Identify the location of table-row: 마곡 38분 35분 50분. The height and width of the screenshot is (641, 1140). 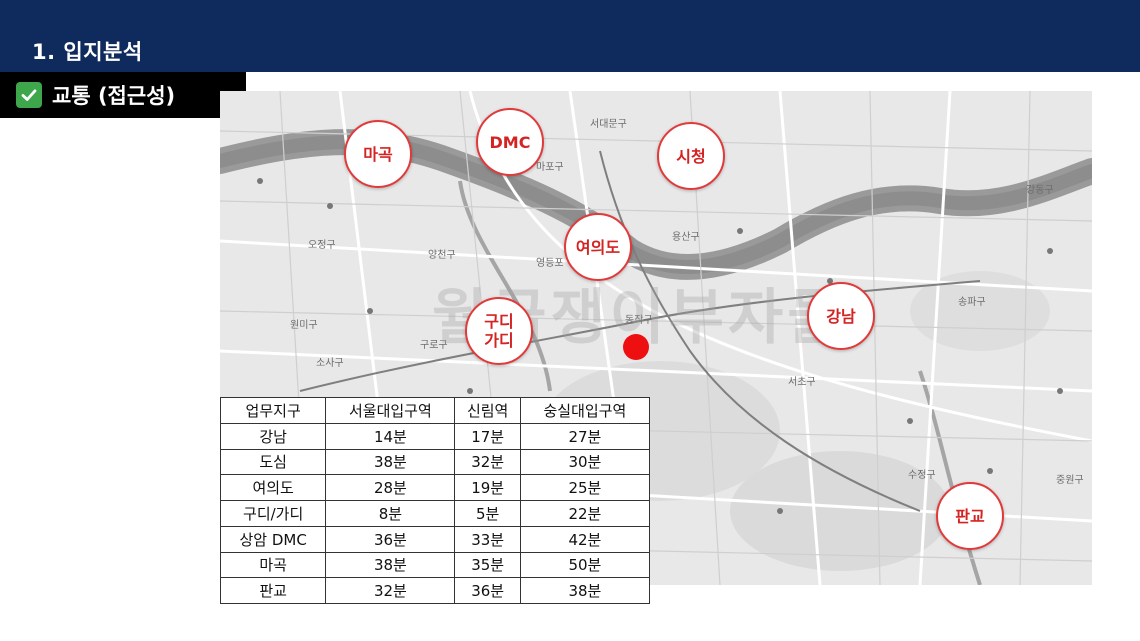
(435, 565).